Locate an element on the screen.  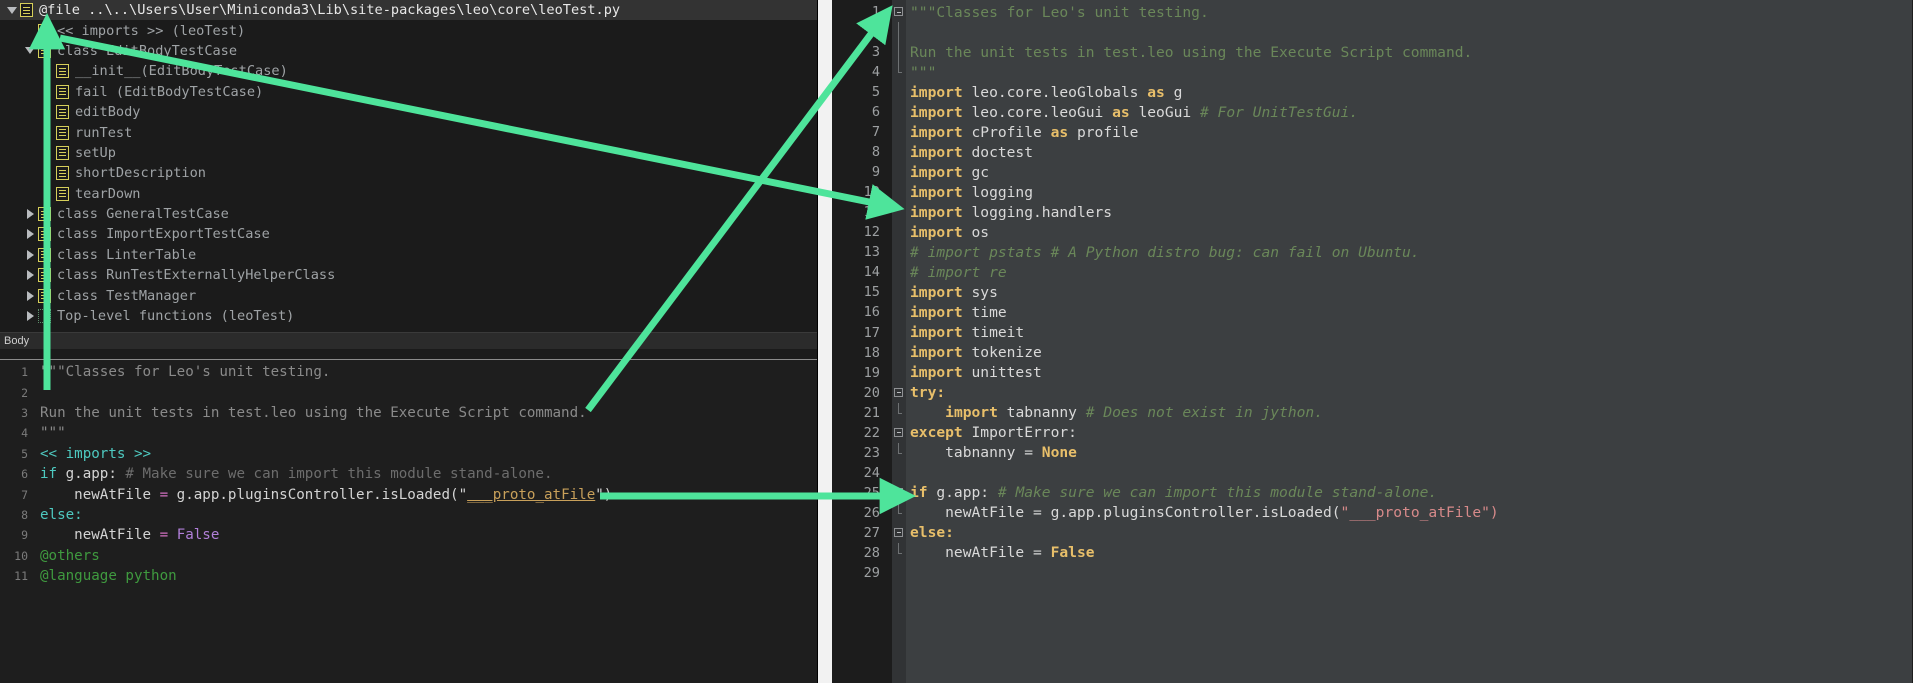
body-line: 11 @language python is located at coordinates (408, 576).